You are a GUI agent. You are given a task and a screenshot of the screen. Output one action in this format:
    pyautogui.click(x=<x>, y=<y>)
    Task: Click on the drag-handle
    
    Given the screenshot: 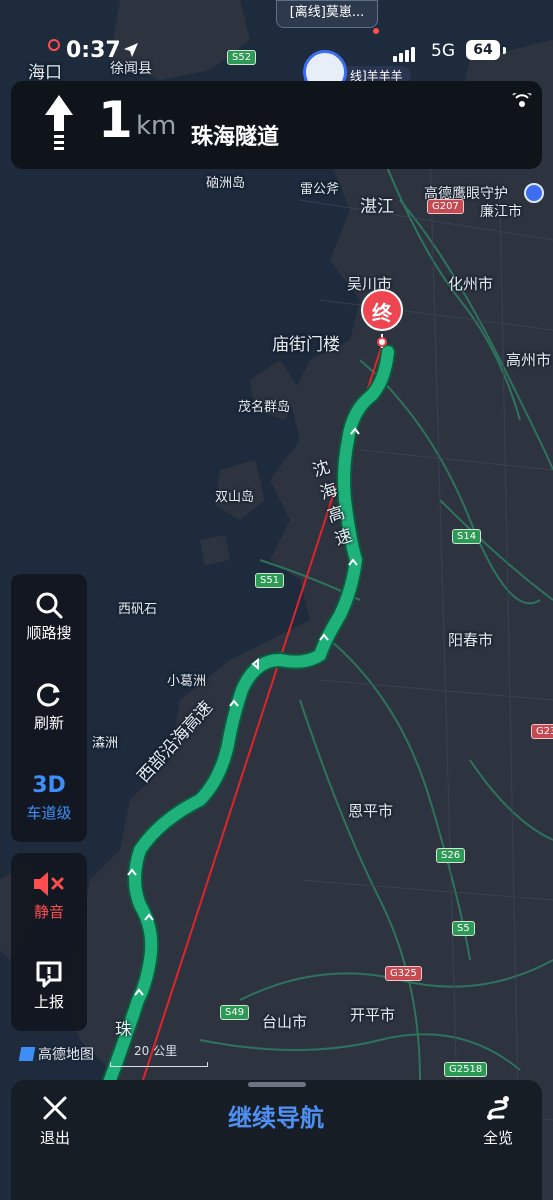 What is the action you would take?
    pyautogui.click(x=277, y=1084)
    